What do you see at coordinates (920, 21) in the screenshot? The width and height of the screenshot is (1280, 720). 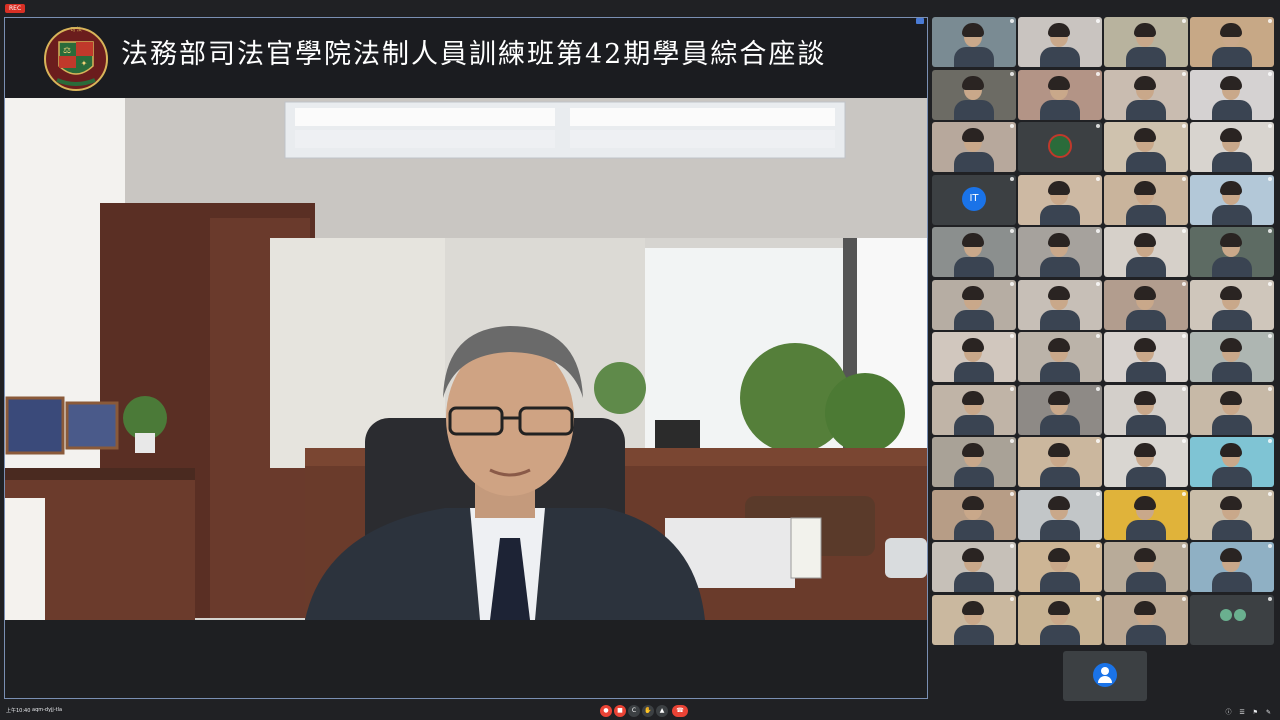 I see `pin-icon` at bounding box center [920, 21].